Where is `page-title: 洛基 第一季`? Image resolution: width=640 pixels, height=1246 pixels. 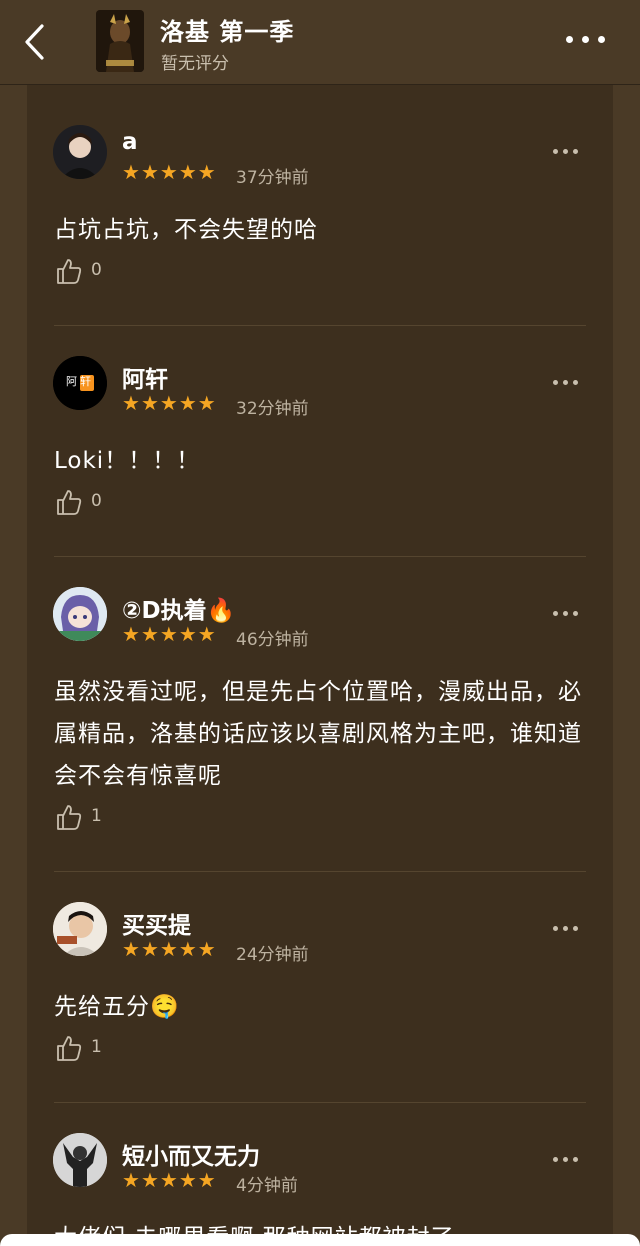
page-title: 洛基 第一季 is located at coordinates (227, 32).